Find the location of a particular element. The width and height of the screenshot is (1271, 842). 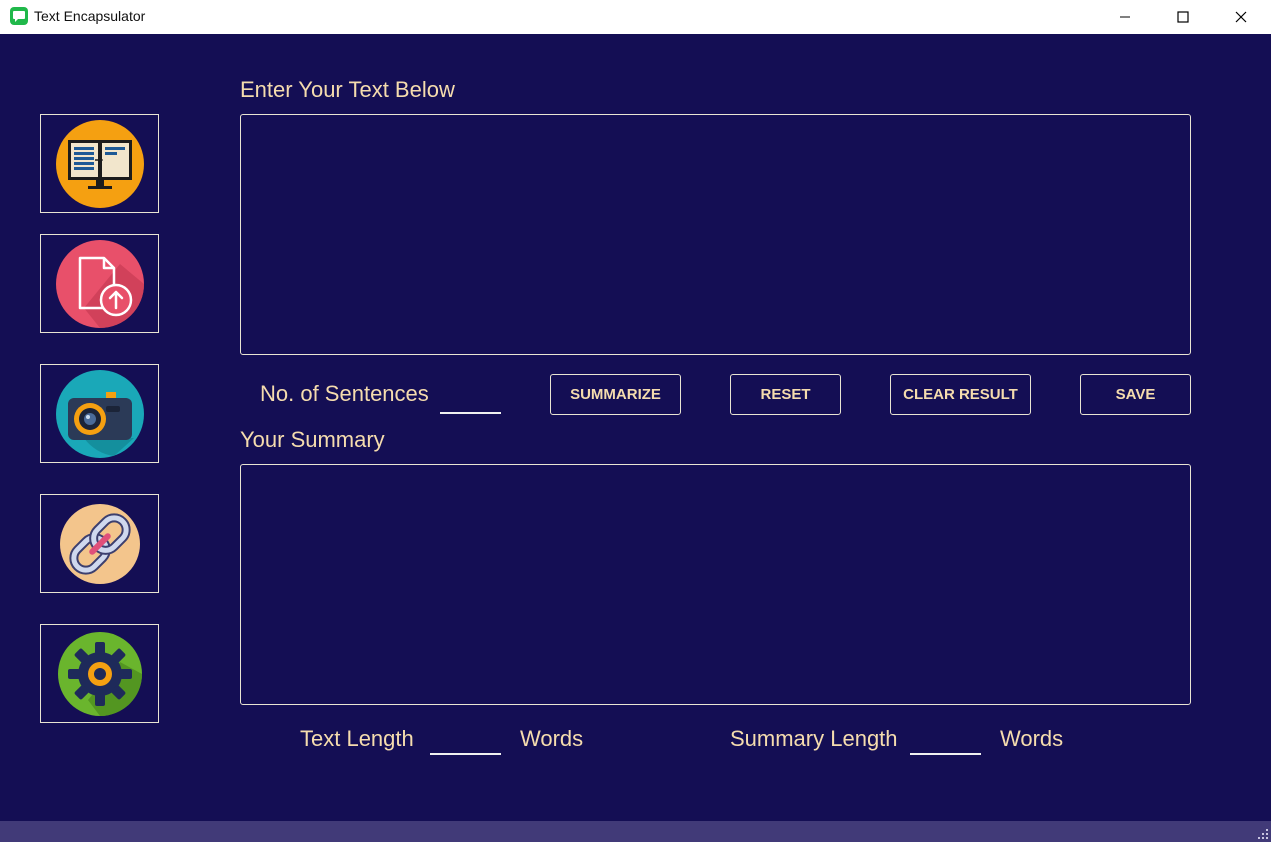

file-upload-icon is located at coordinates (99, 283).